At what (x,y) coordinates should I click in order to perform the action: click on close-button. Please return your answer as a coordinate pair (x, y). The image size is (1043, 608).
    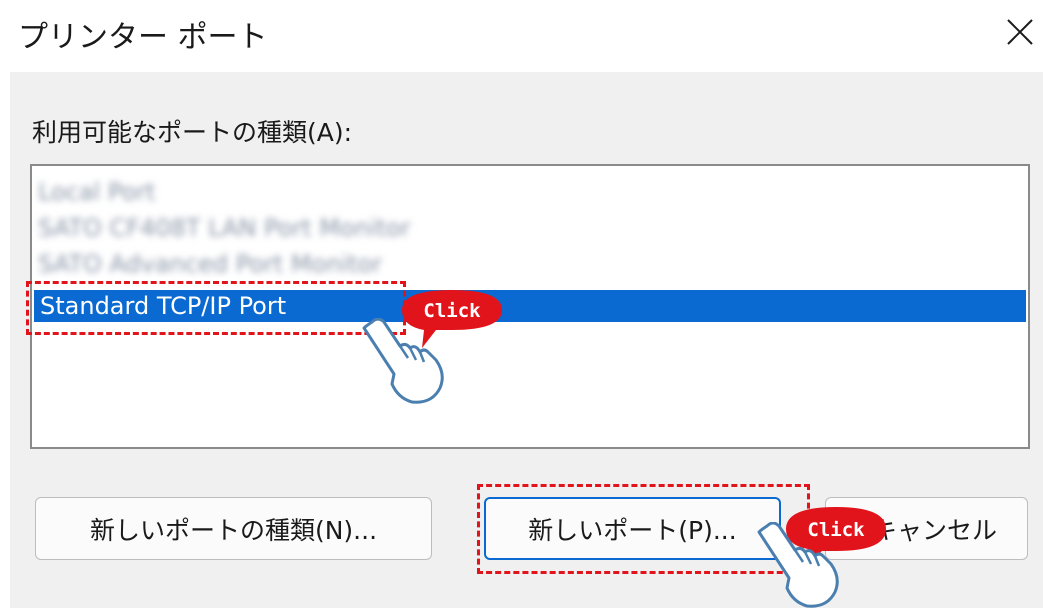
    Looking at the image, I should click on (1020, 32).